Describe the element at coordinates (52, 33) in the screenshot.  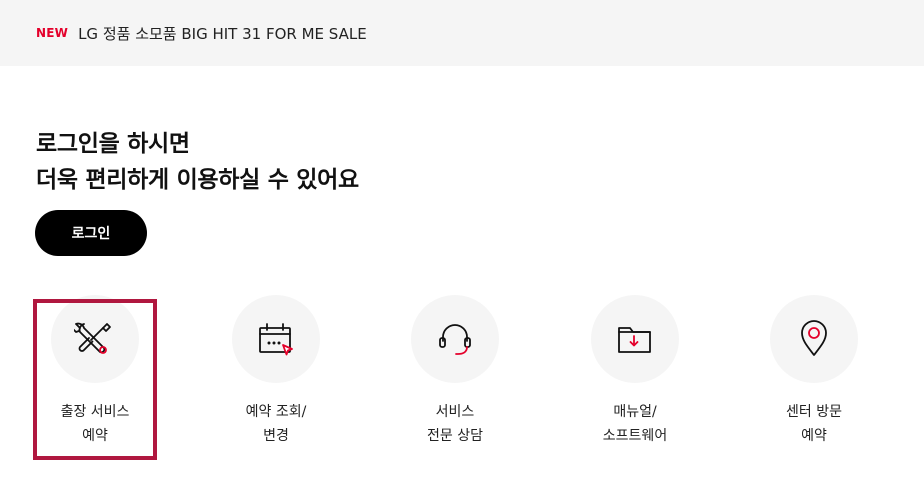
I see `new-badge: NEW` at that location.